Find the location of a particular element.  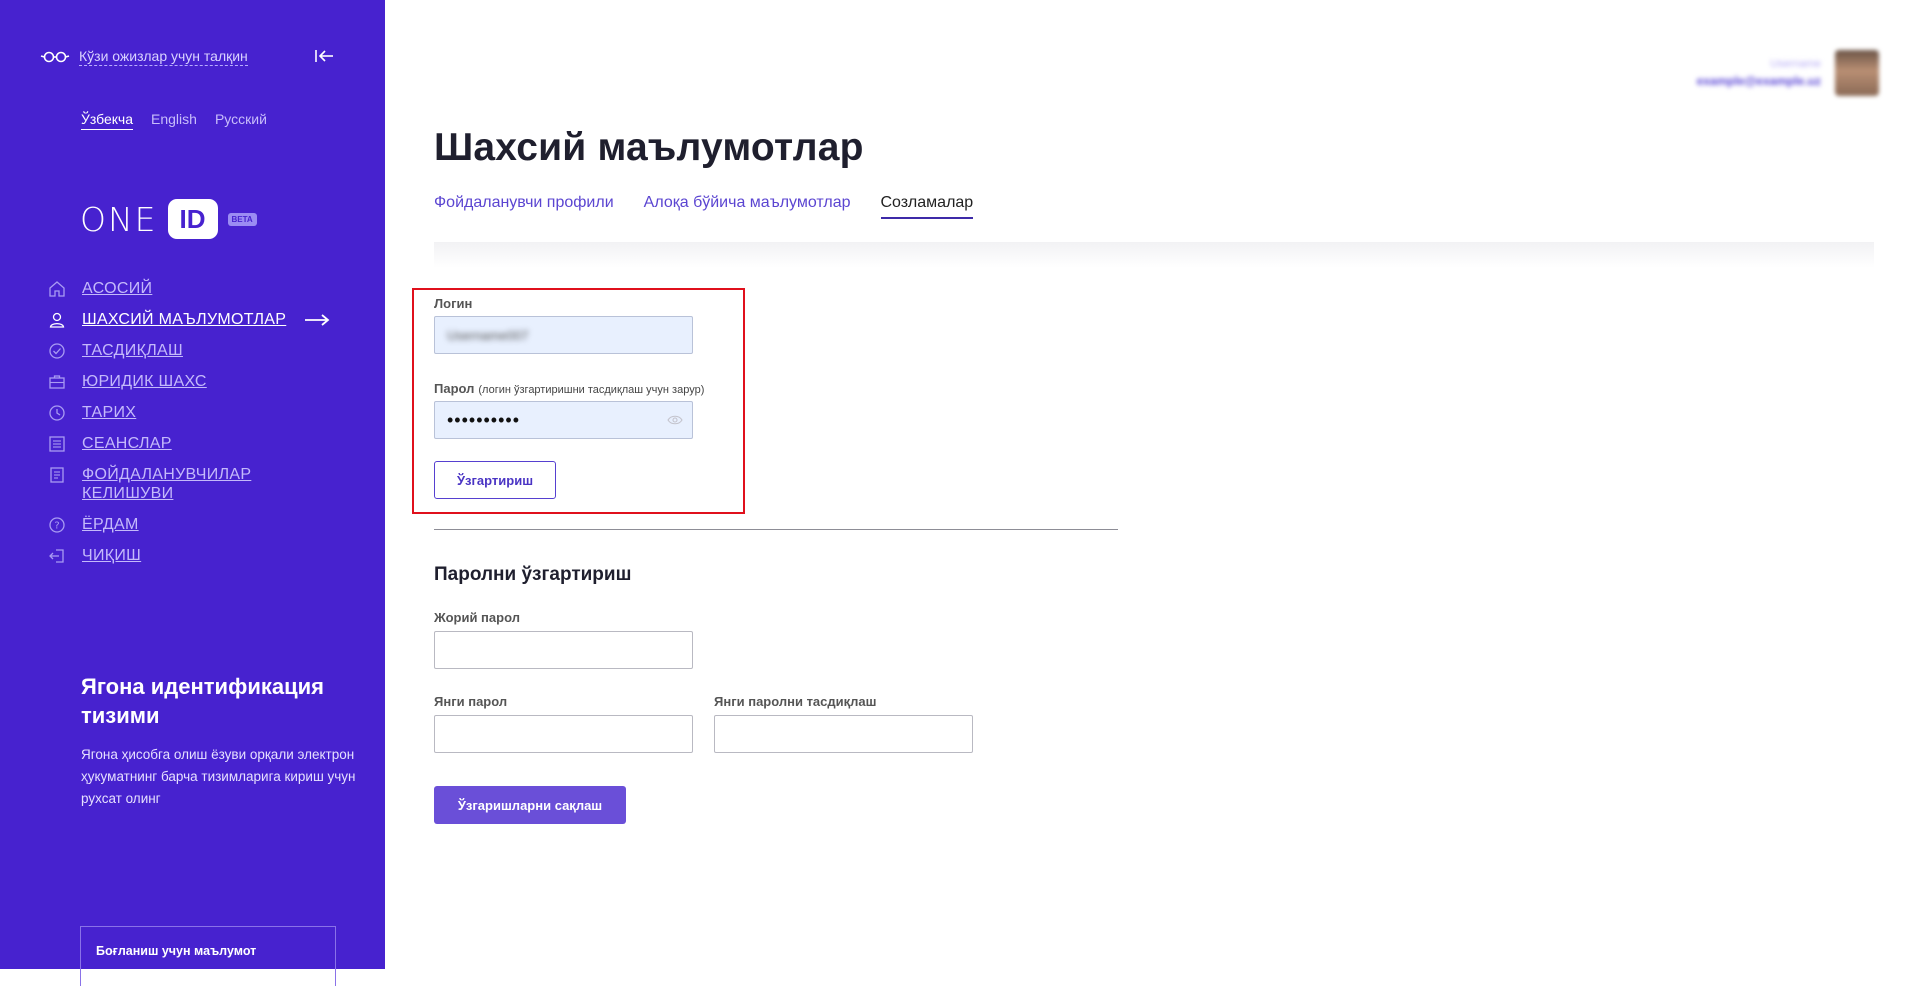

logo-mark: ID is located at coordinates (192, 219).